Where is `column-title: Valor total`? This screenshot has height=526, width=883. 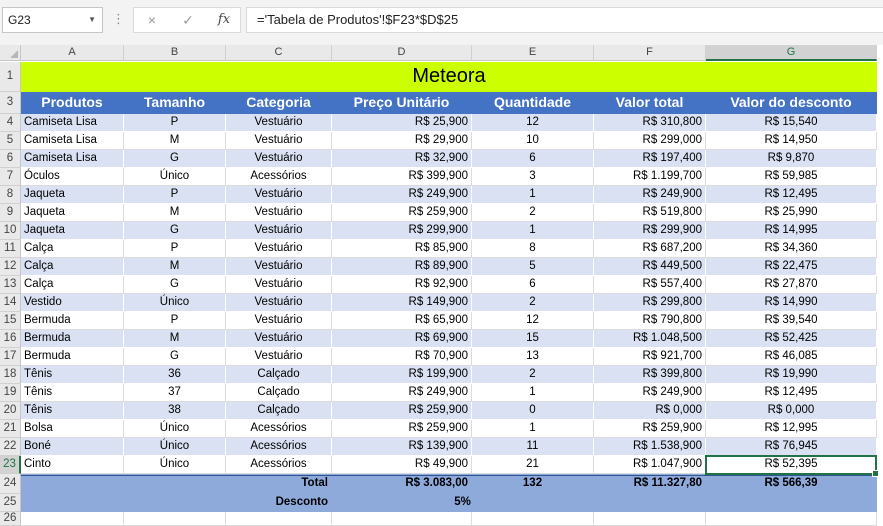 column-title: Valor total is located at coordinates (650, 103).